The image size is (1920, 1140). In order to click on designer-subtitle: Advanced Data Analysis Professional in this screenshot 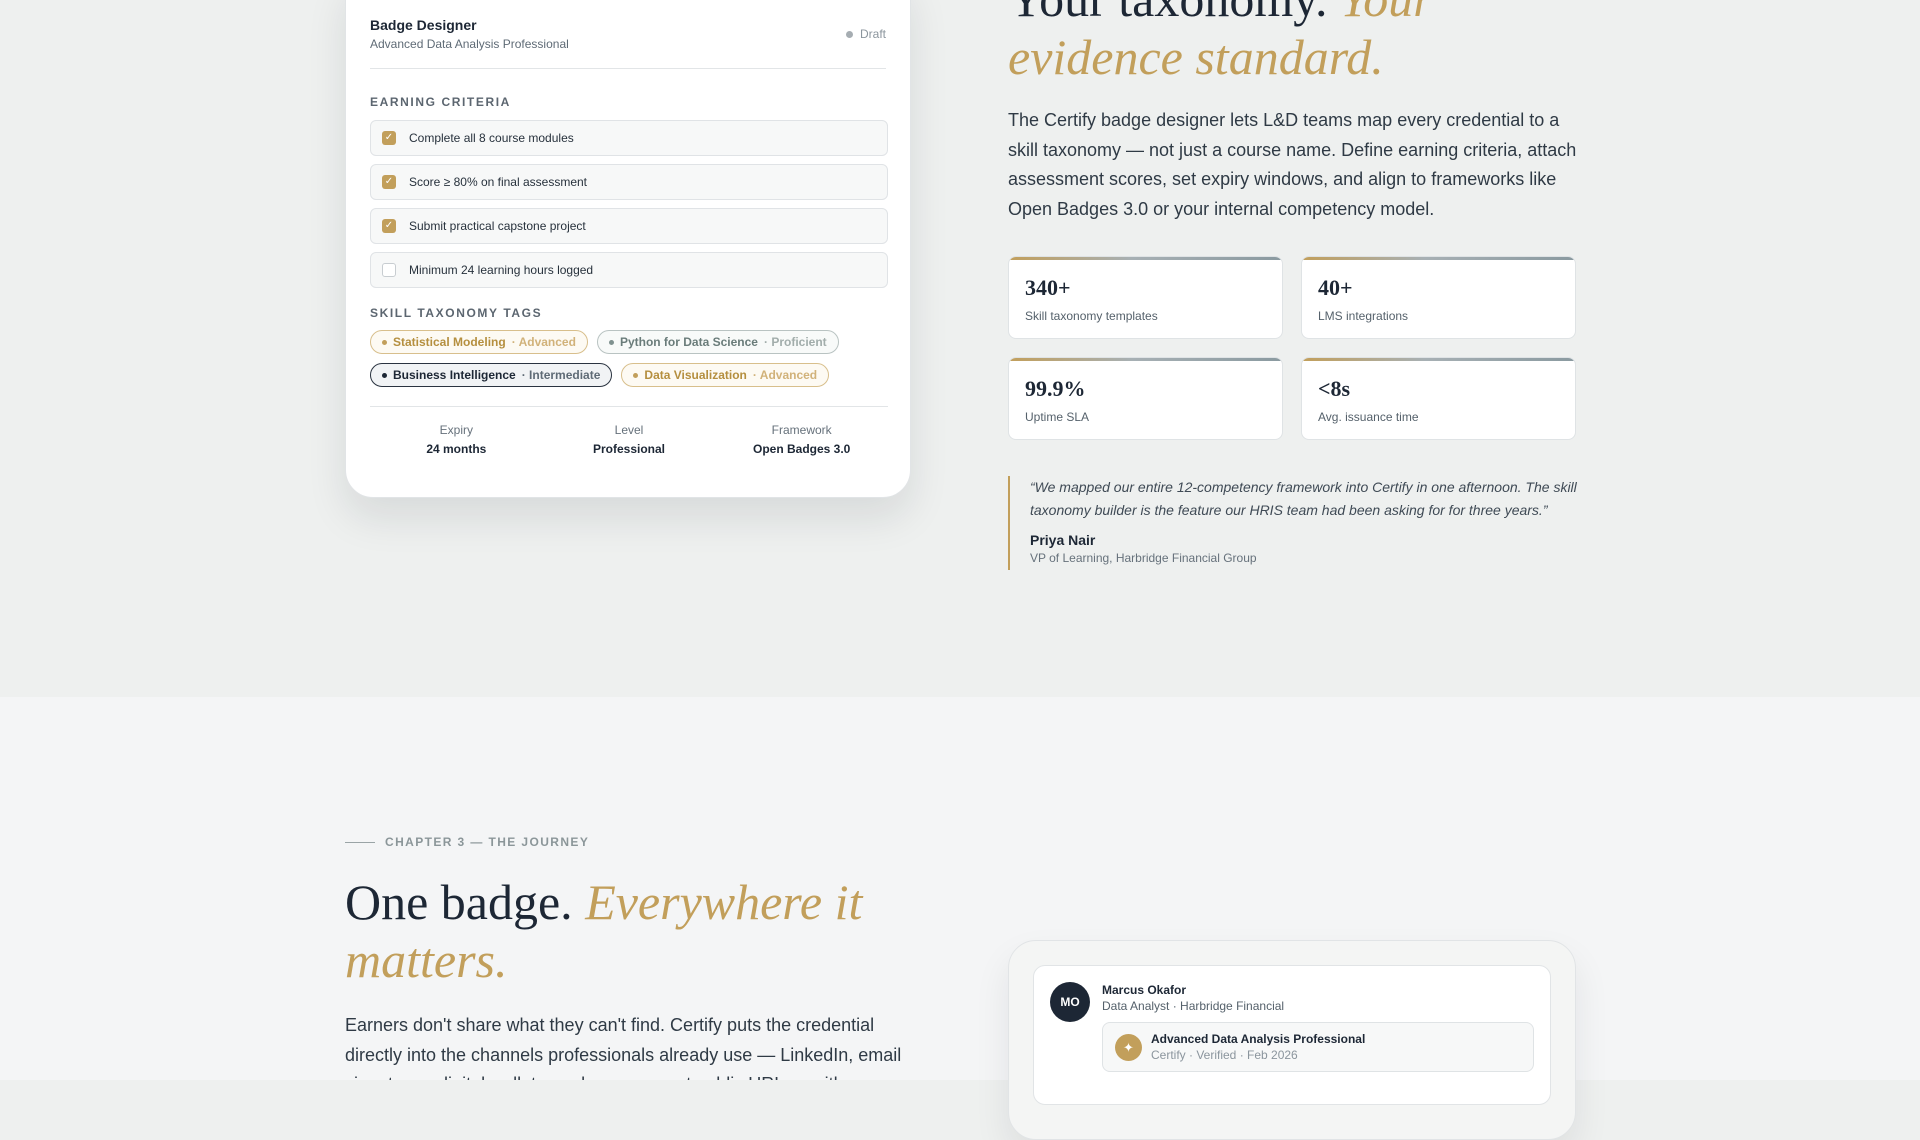, I will do `click(469, 44)`.